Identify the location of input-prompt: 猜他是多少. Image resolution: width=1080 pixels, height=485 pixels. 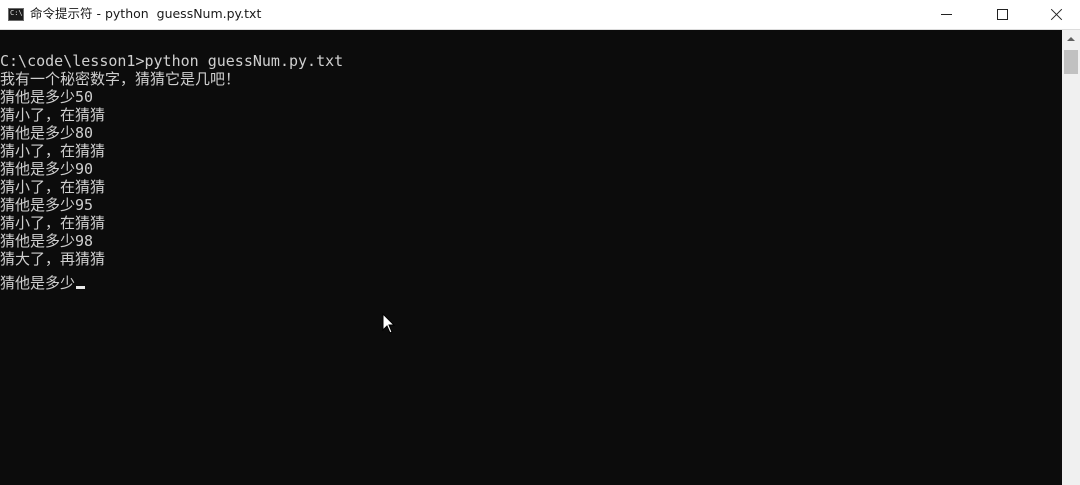
(38, 283).